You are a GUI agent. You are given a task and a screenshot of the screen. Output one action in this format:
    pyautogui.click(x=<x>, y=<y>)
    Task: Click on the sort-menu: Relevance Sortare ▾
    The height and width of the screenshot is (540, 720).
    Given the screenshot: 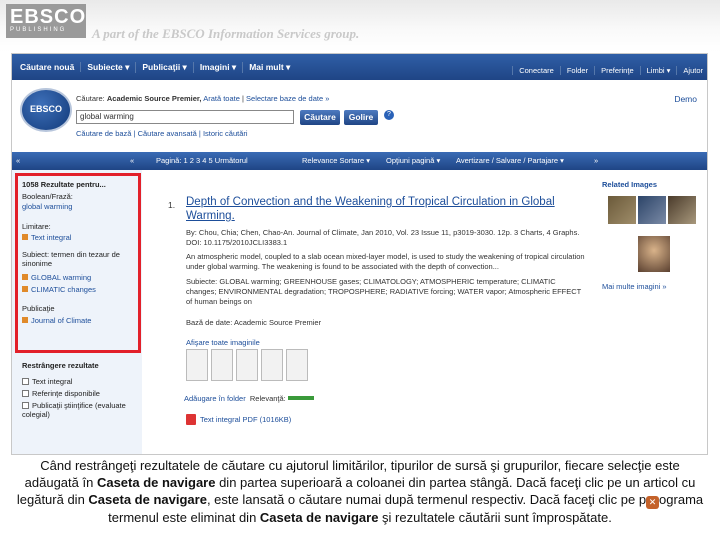 What is the action you would take?
    pyautogui.click(x=336, y=160)
    